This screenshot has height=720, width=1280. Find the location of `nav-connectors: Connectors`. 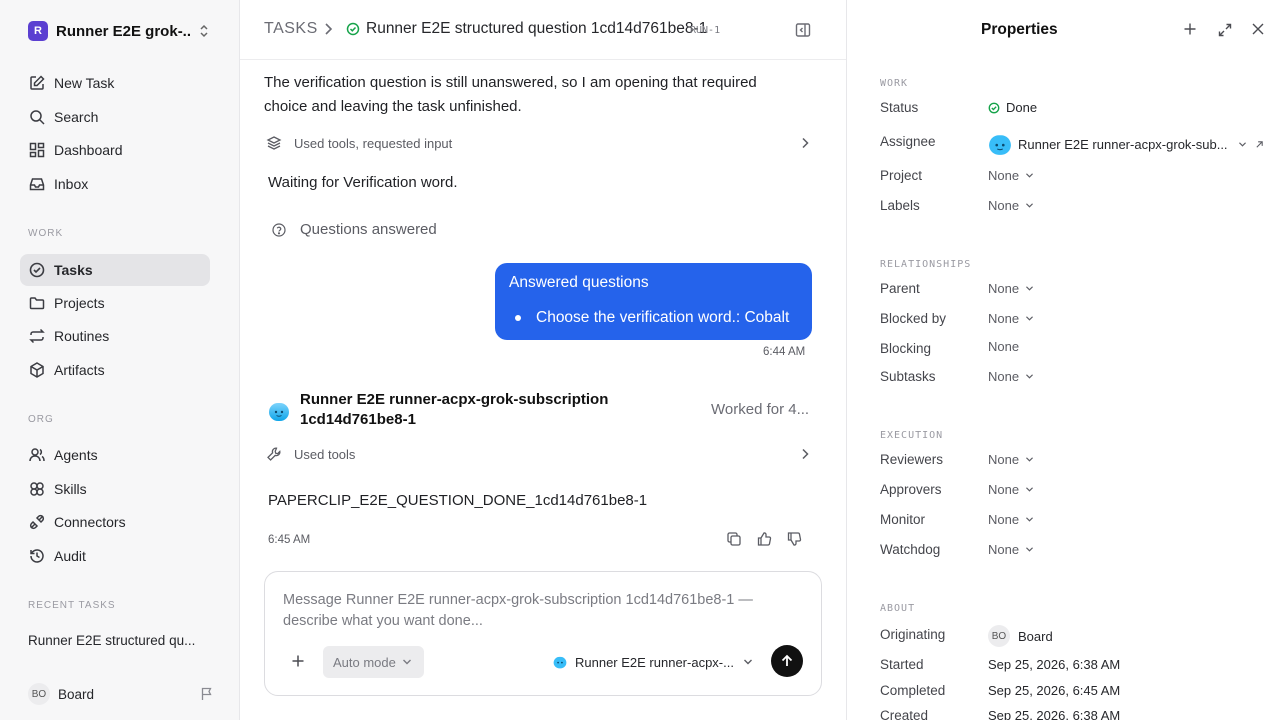

nav-connectors: Connectors is located at coordinates (115, 522).